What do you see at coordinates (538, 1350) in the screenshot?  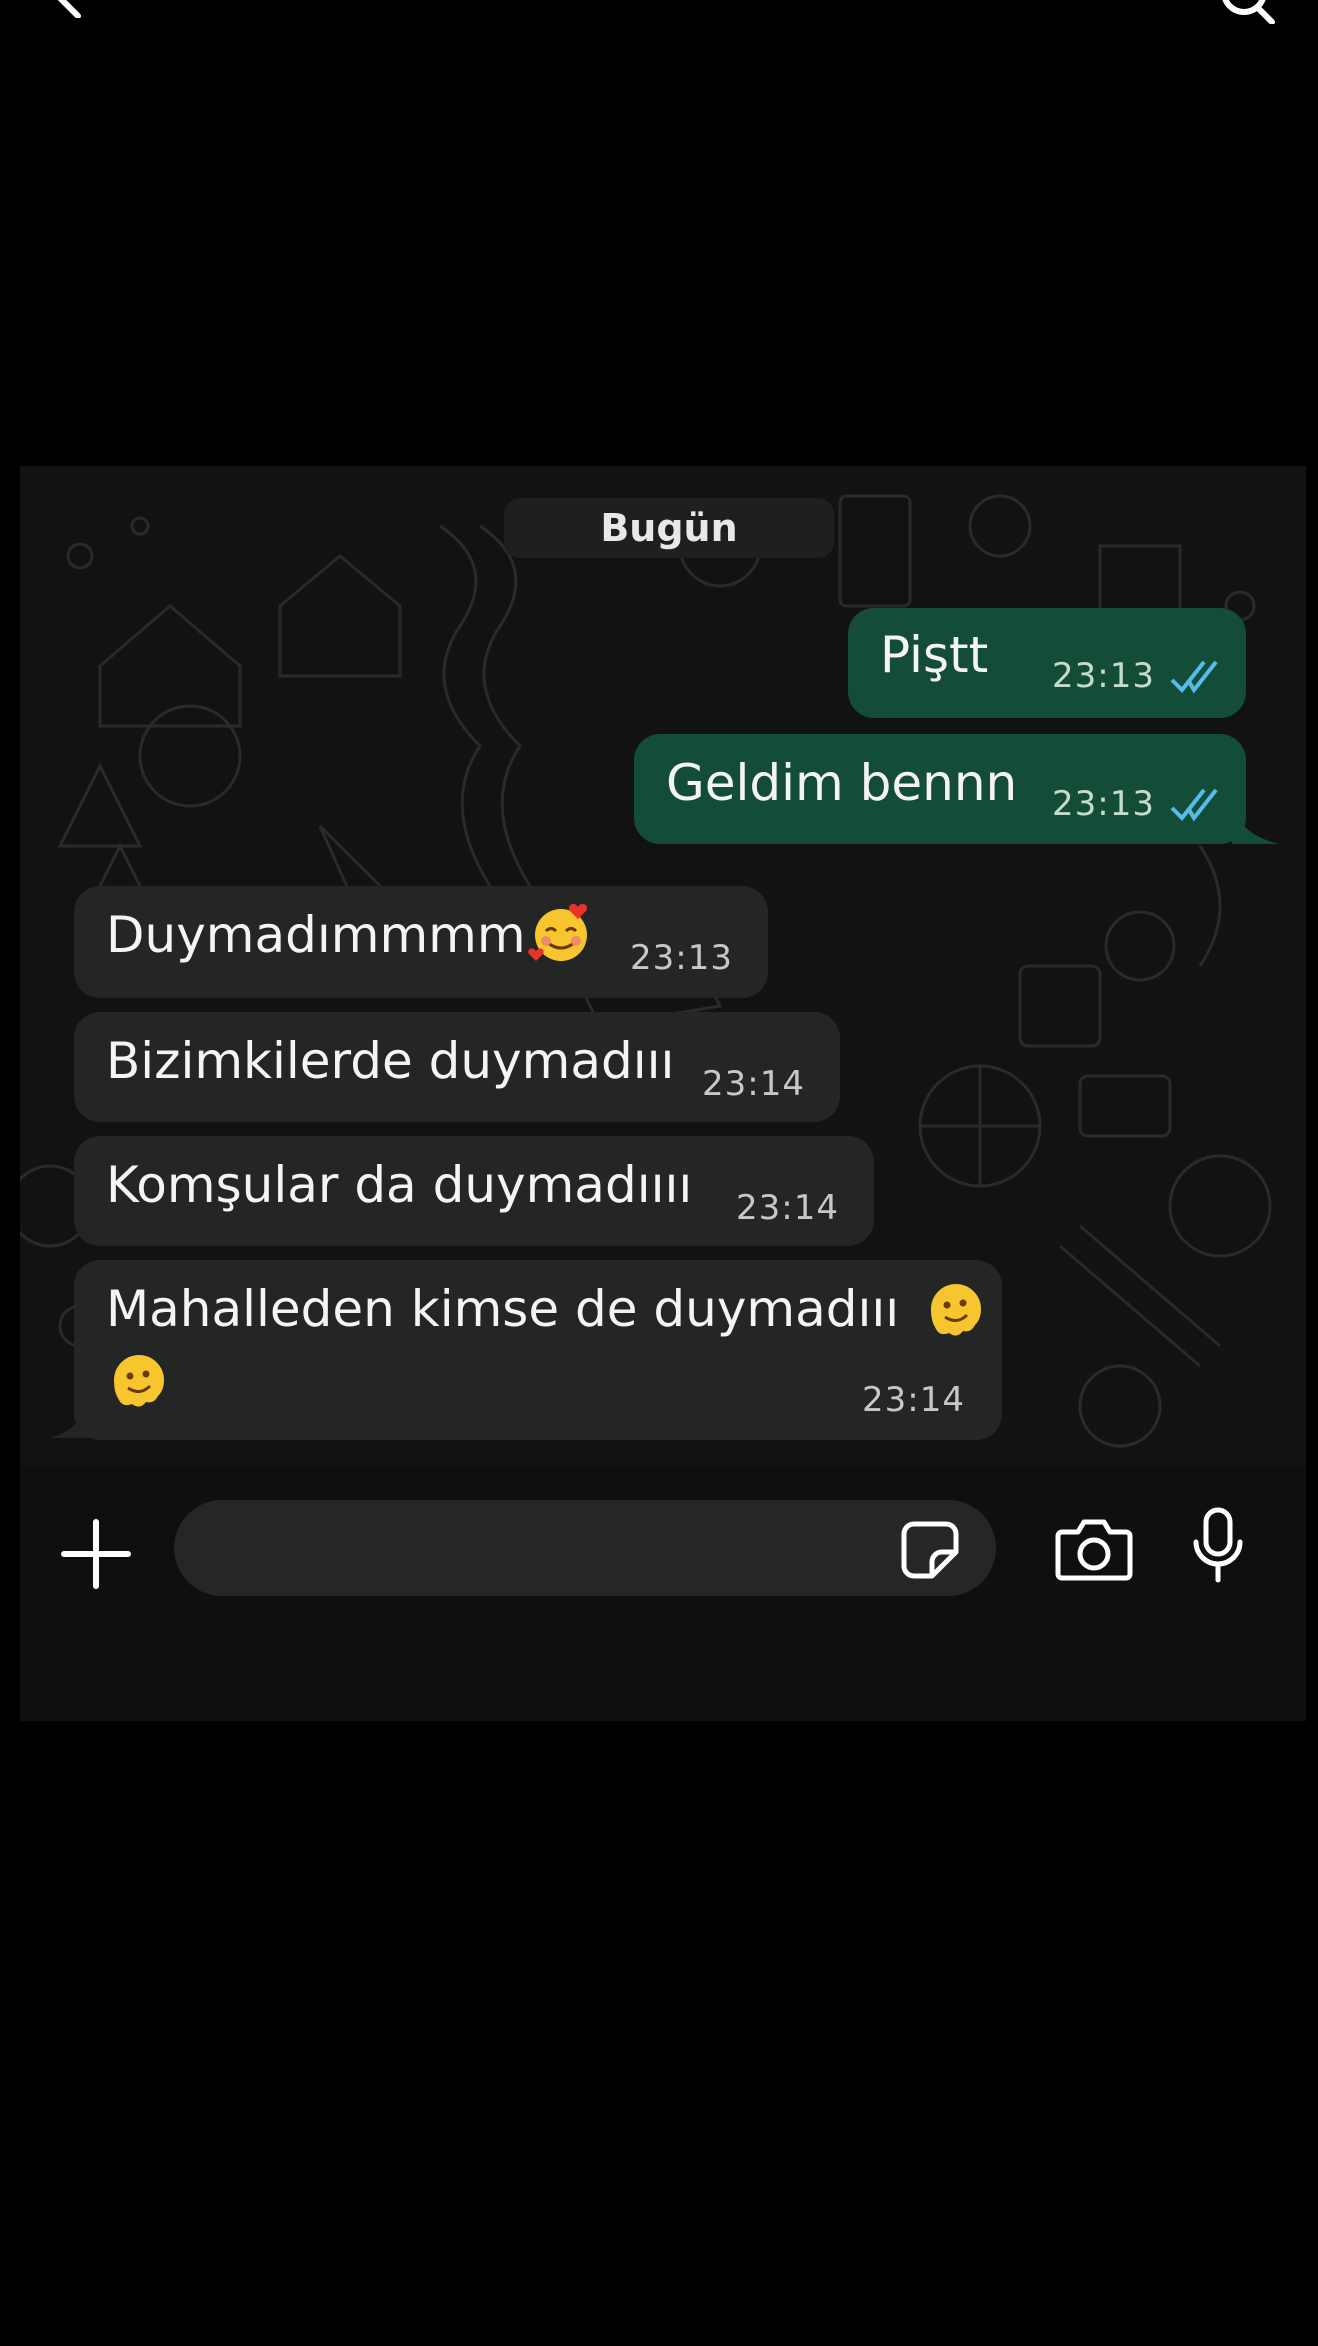 I see `message-bubble-incoming: Mahalleden kimse de duymadııı 23:14` at bounding box center [538, 1350].